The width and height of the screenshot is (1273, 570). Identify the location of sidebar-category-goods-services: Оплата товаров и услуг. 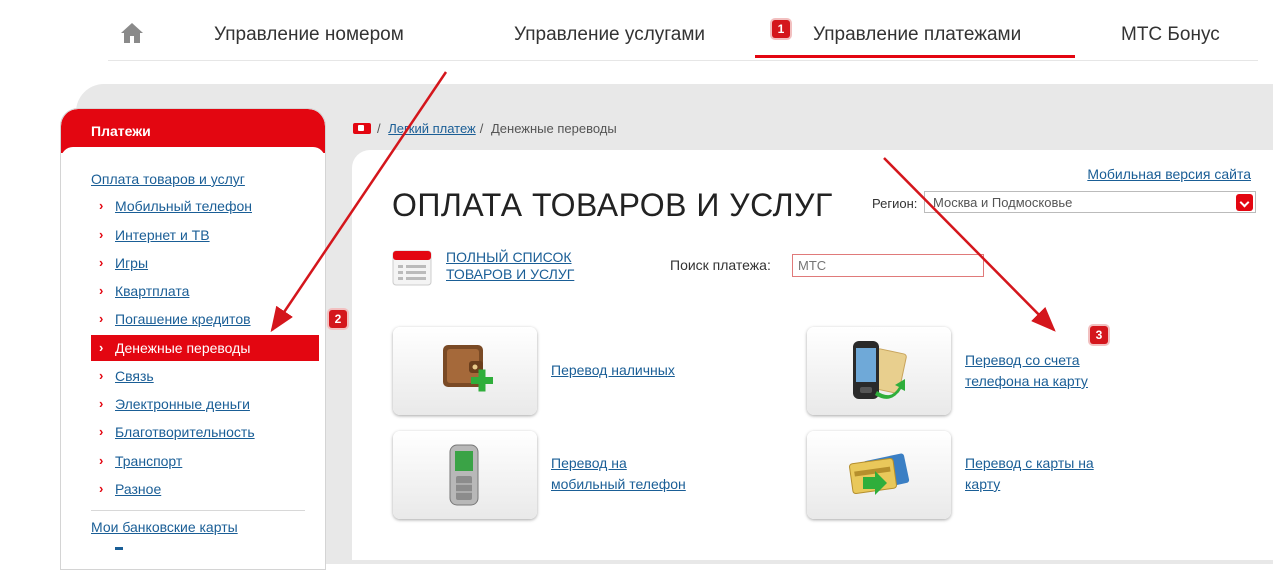
(168, 179).